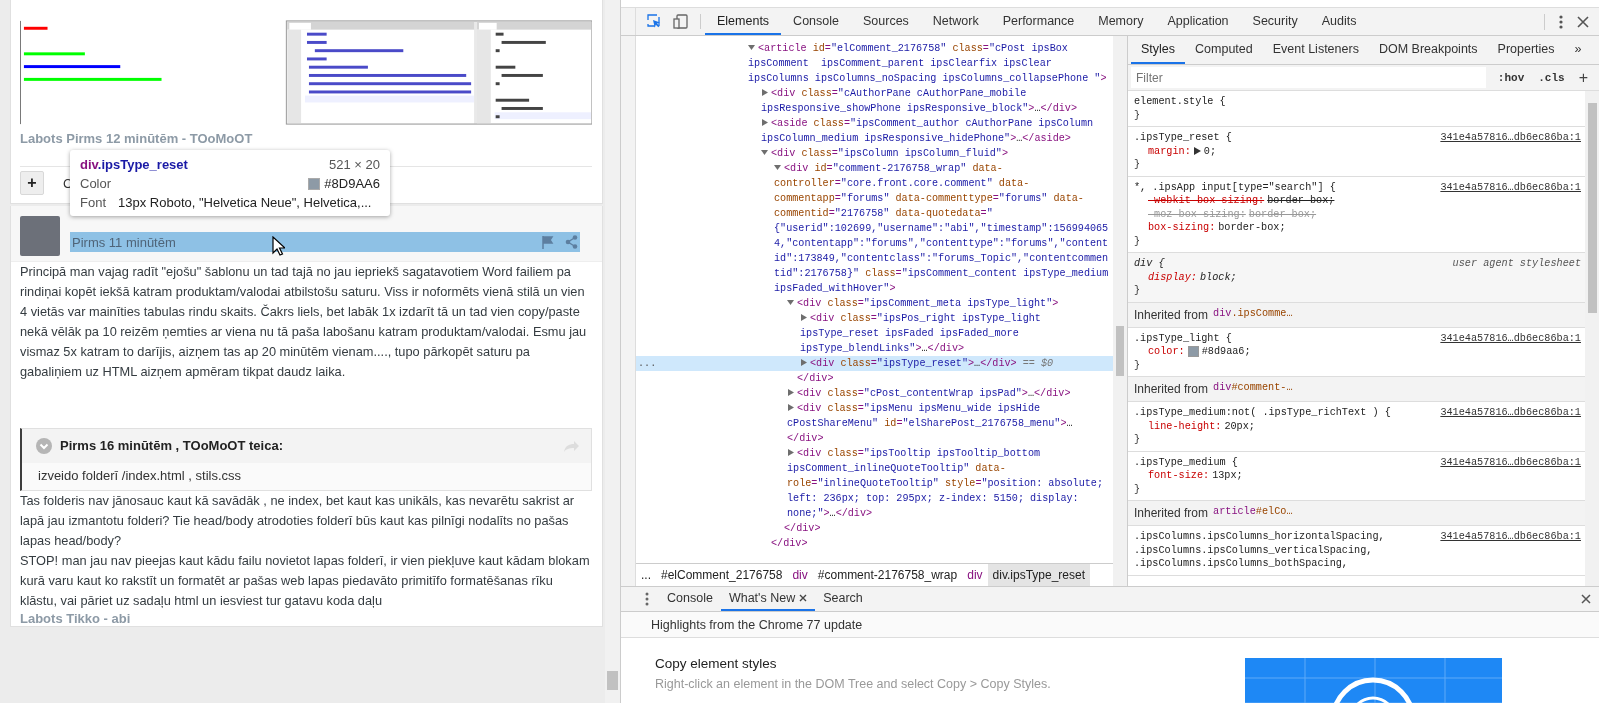 Image resolution: width=1599 pixels, height=703 pixels. Describe the element at coordinates (680, 21) in the screenshot. I see `device-toolbar-icon` at that location.